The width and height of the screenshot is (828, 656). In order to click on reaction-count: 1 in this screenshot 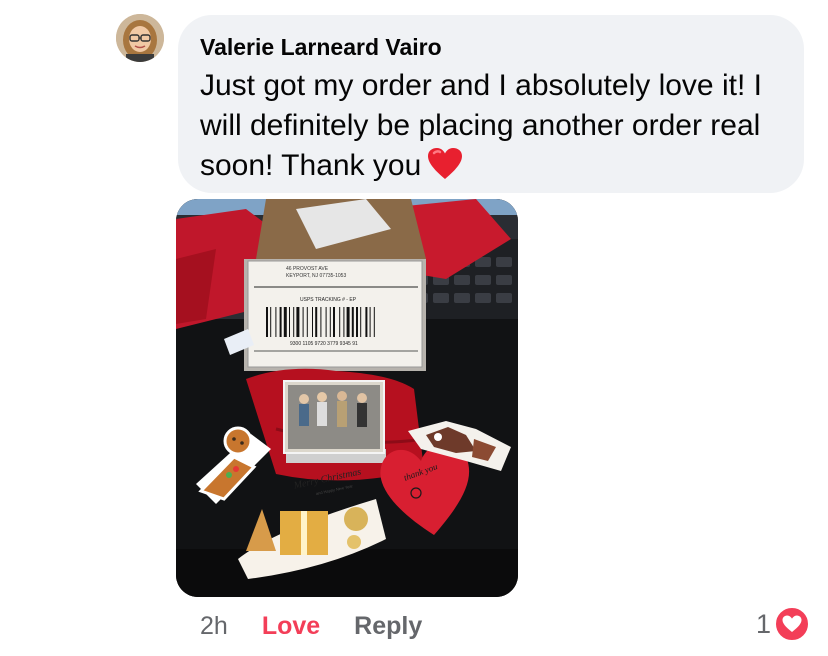, I will do `click(764, 623)`.